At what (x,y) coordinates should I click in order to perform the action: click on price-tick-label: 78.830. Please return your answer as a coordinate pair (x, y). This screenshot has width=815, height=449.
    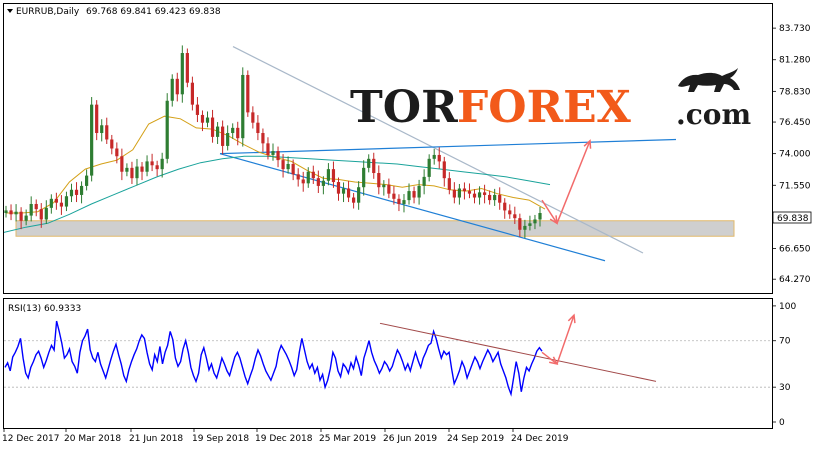
    Looking at the image, I should click on (795, 92).